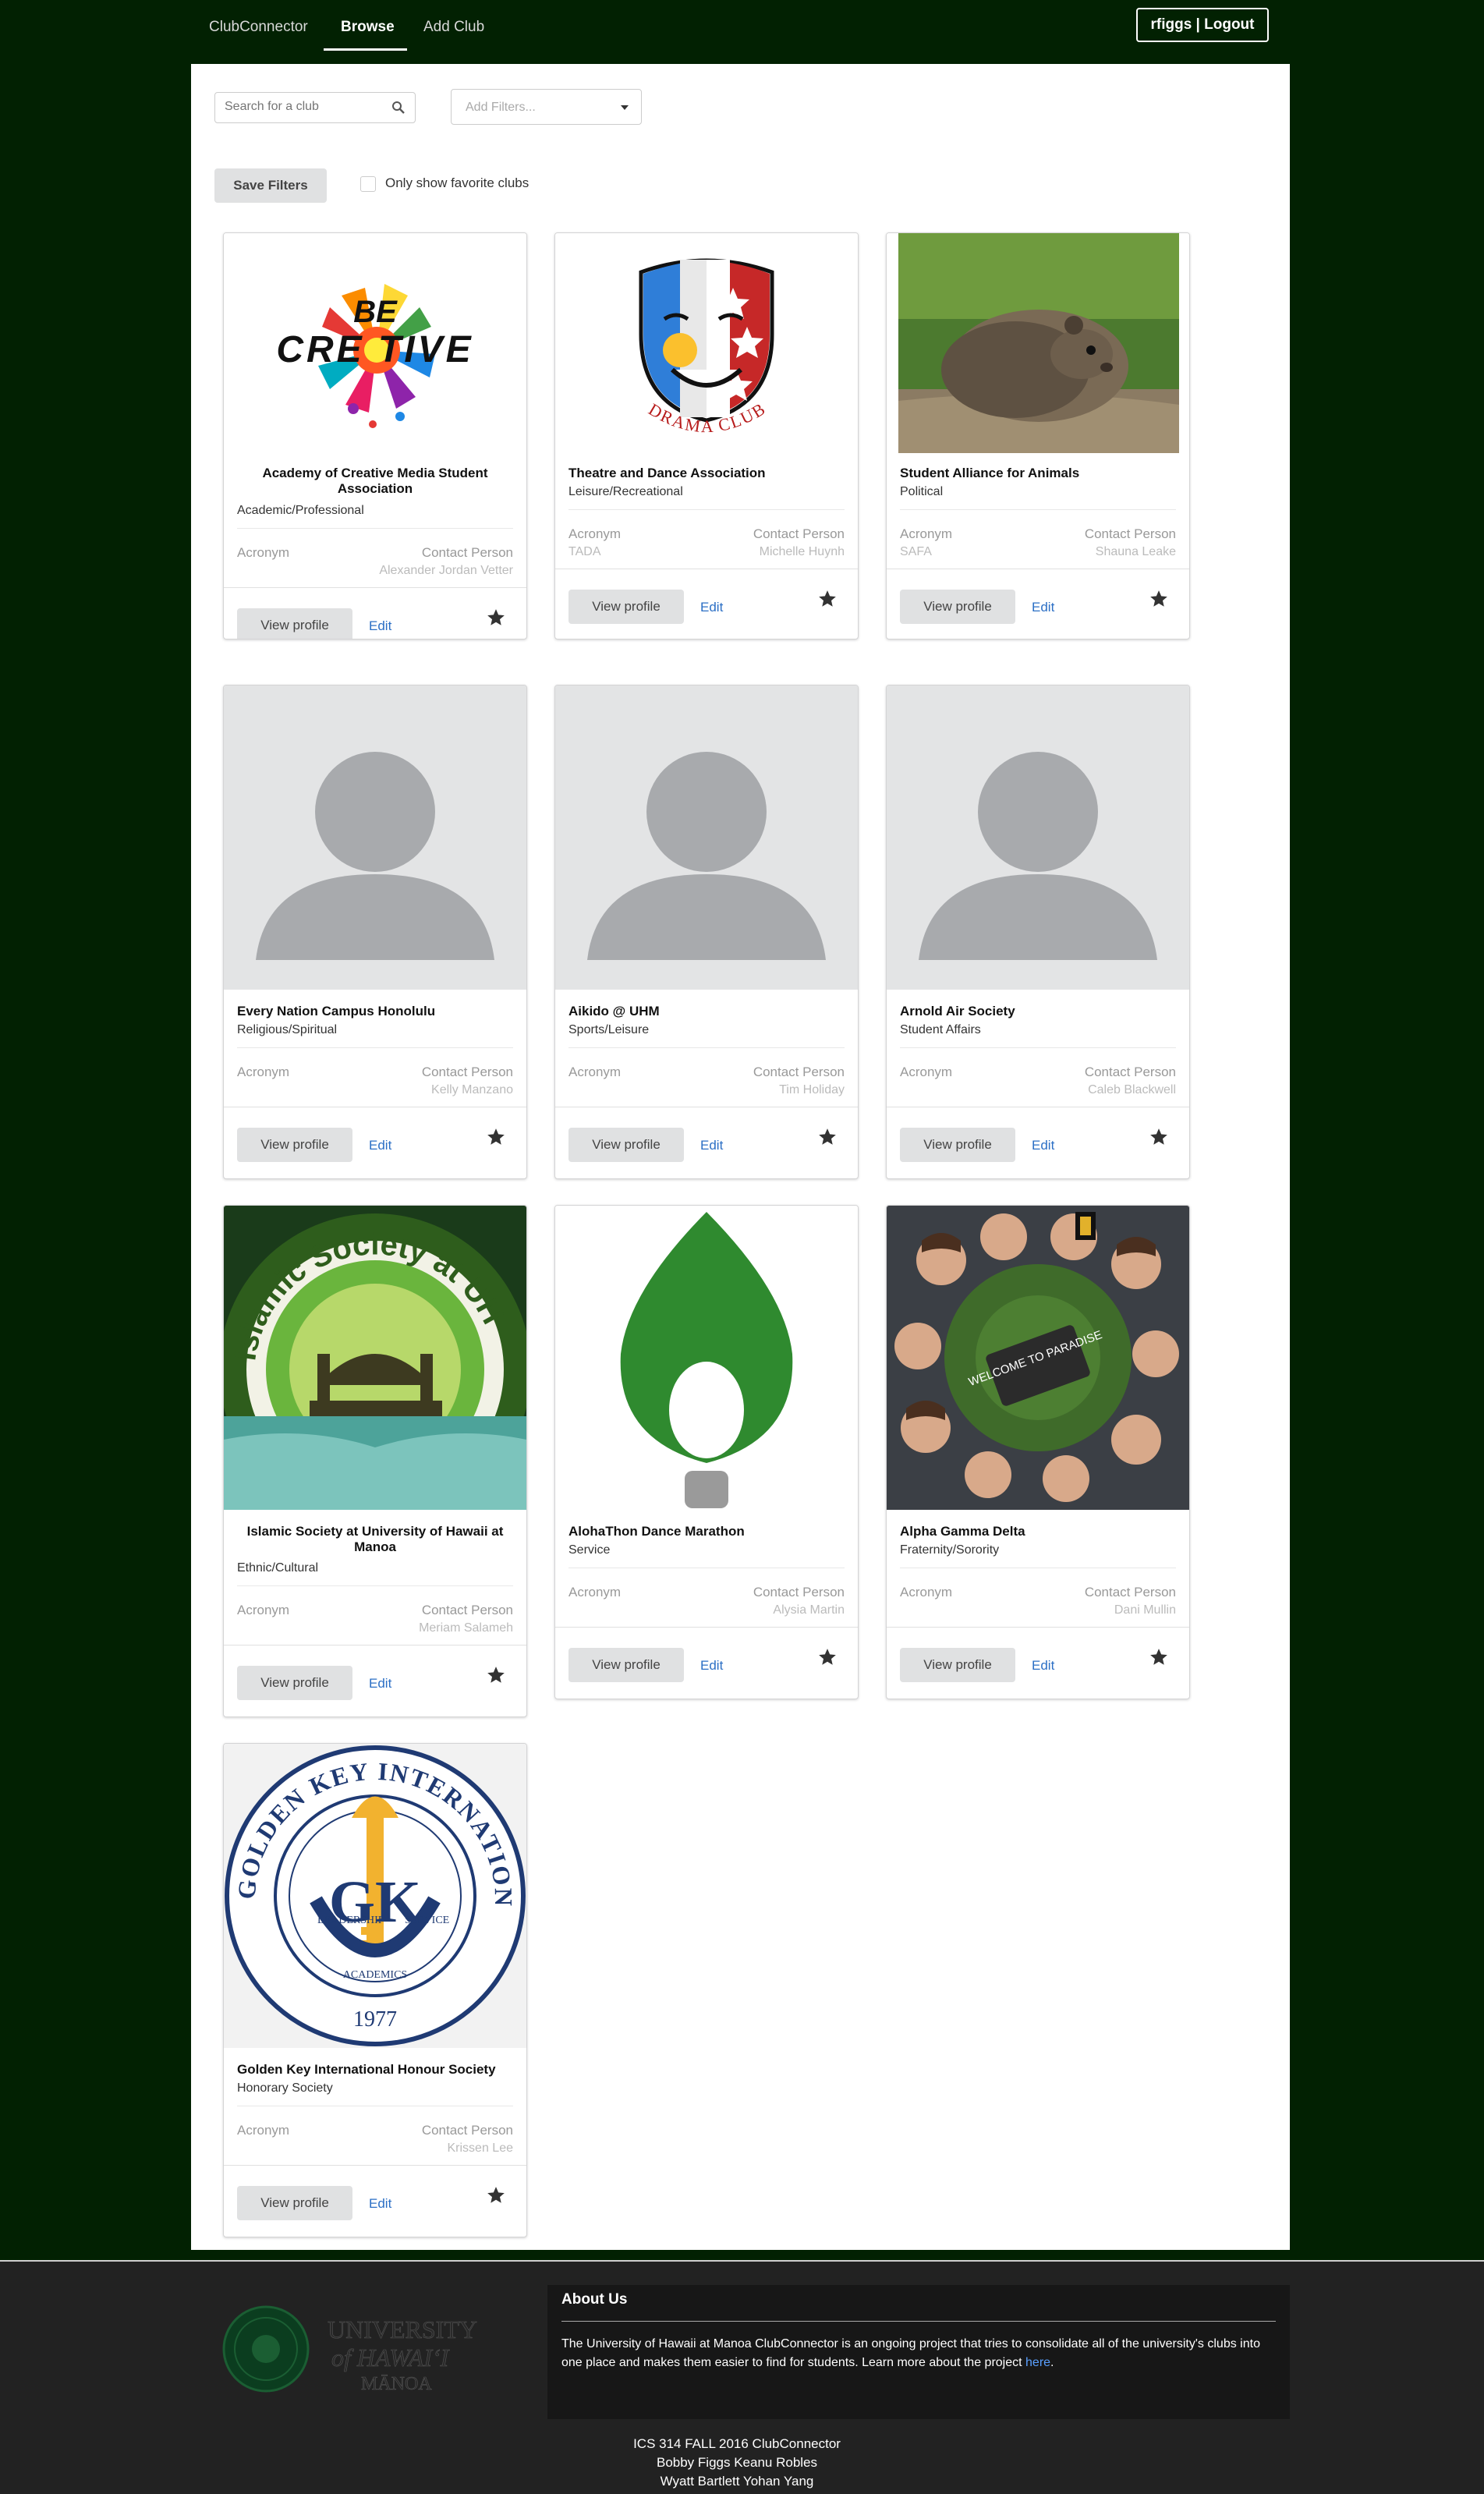 The width and height of the screenshot is (1484, 2494). Describe the element at coordinates (922, 491) in the screenshot. I see `club-category: Political` at that location.